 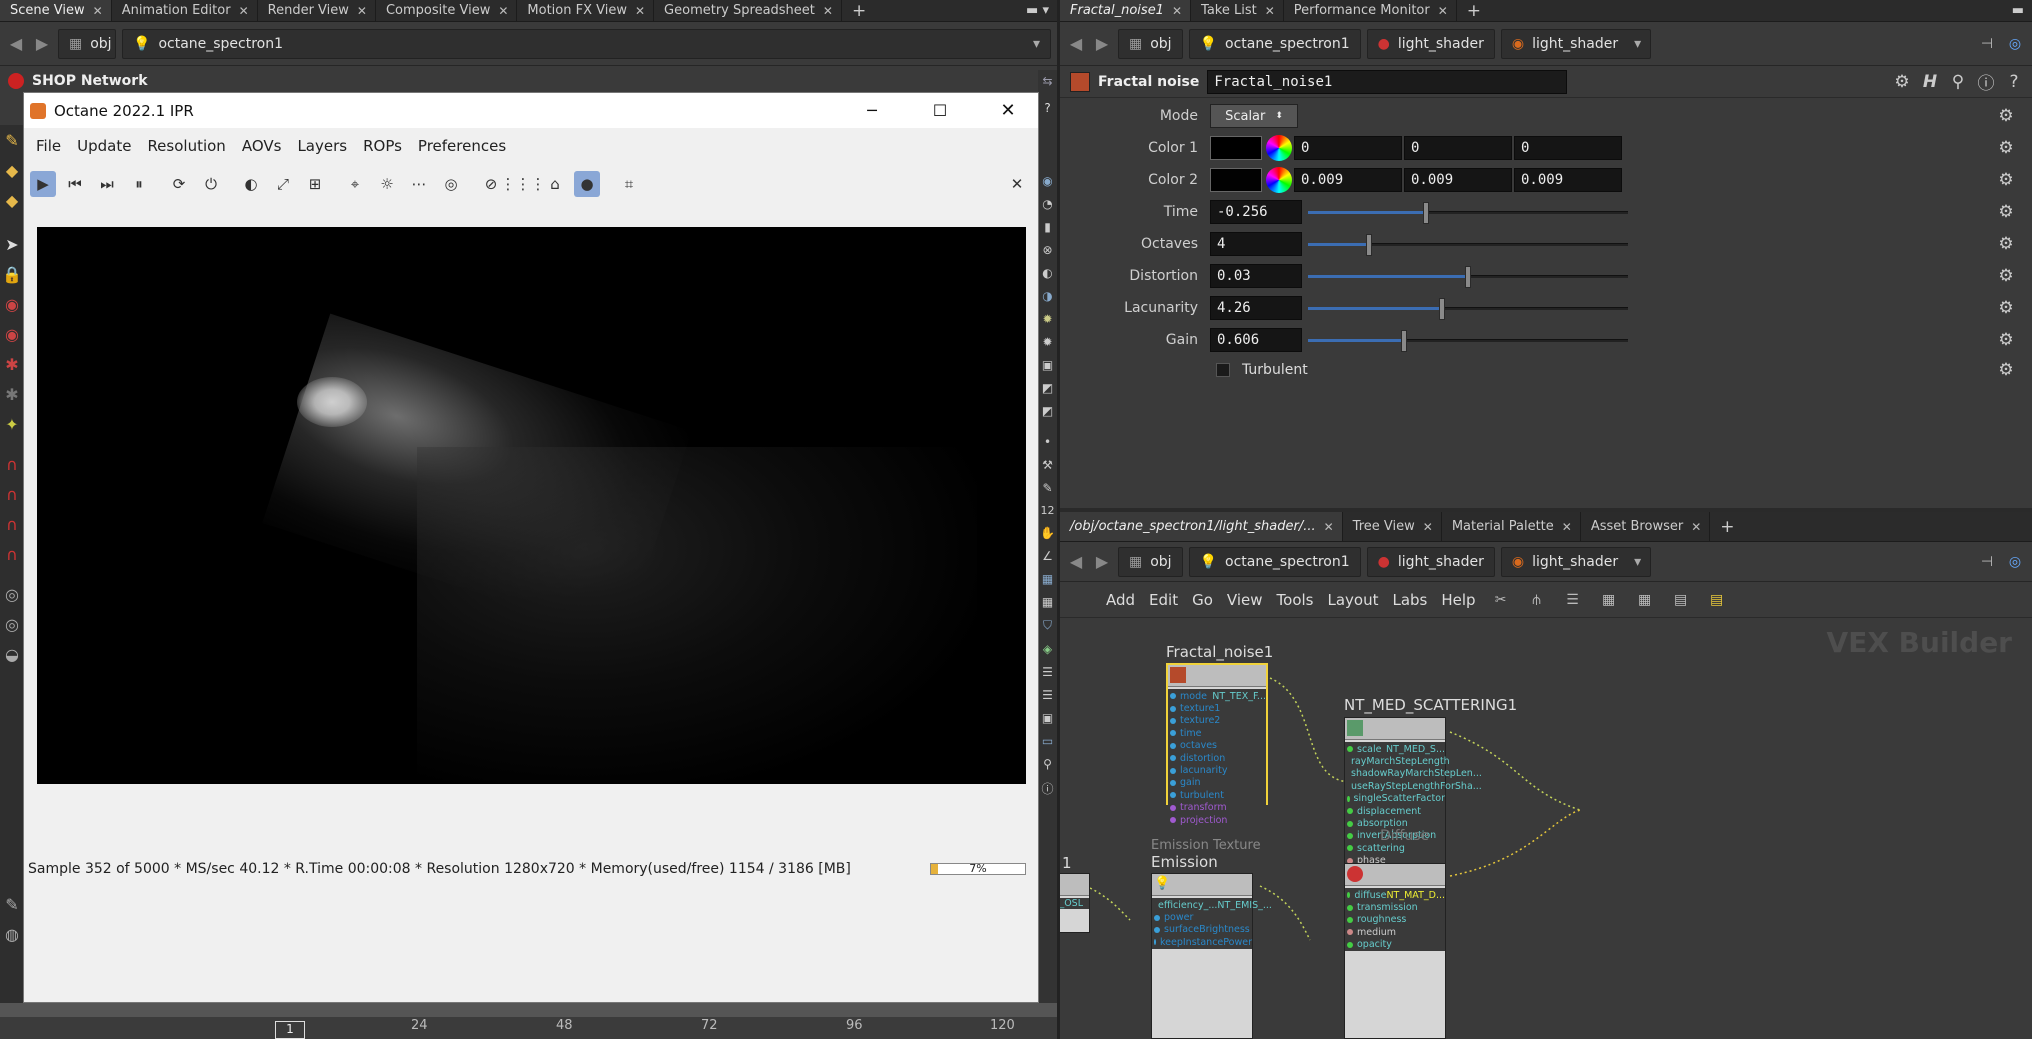 I want to click on color2-g-input: 0.009, so click(x=1458, y=180).